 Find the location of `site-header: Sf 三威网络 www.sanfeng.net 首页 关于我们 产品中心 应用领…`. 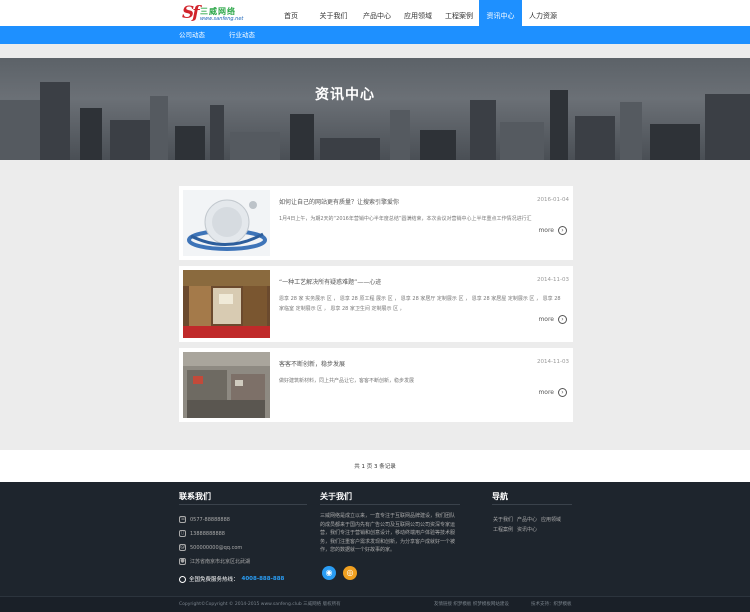

site-header: Sf 三威网络 www.sanfeng.net 首页 关于我们 产品中心 应用领… is located at coordinates (375, 13).